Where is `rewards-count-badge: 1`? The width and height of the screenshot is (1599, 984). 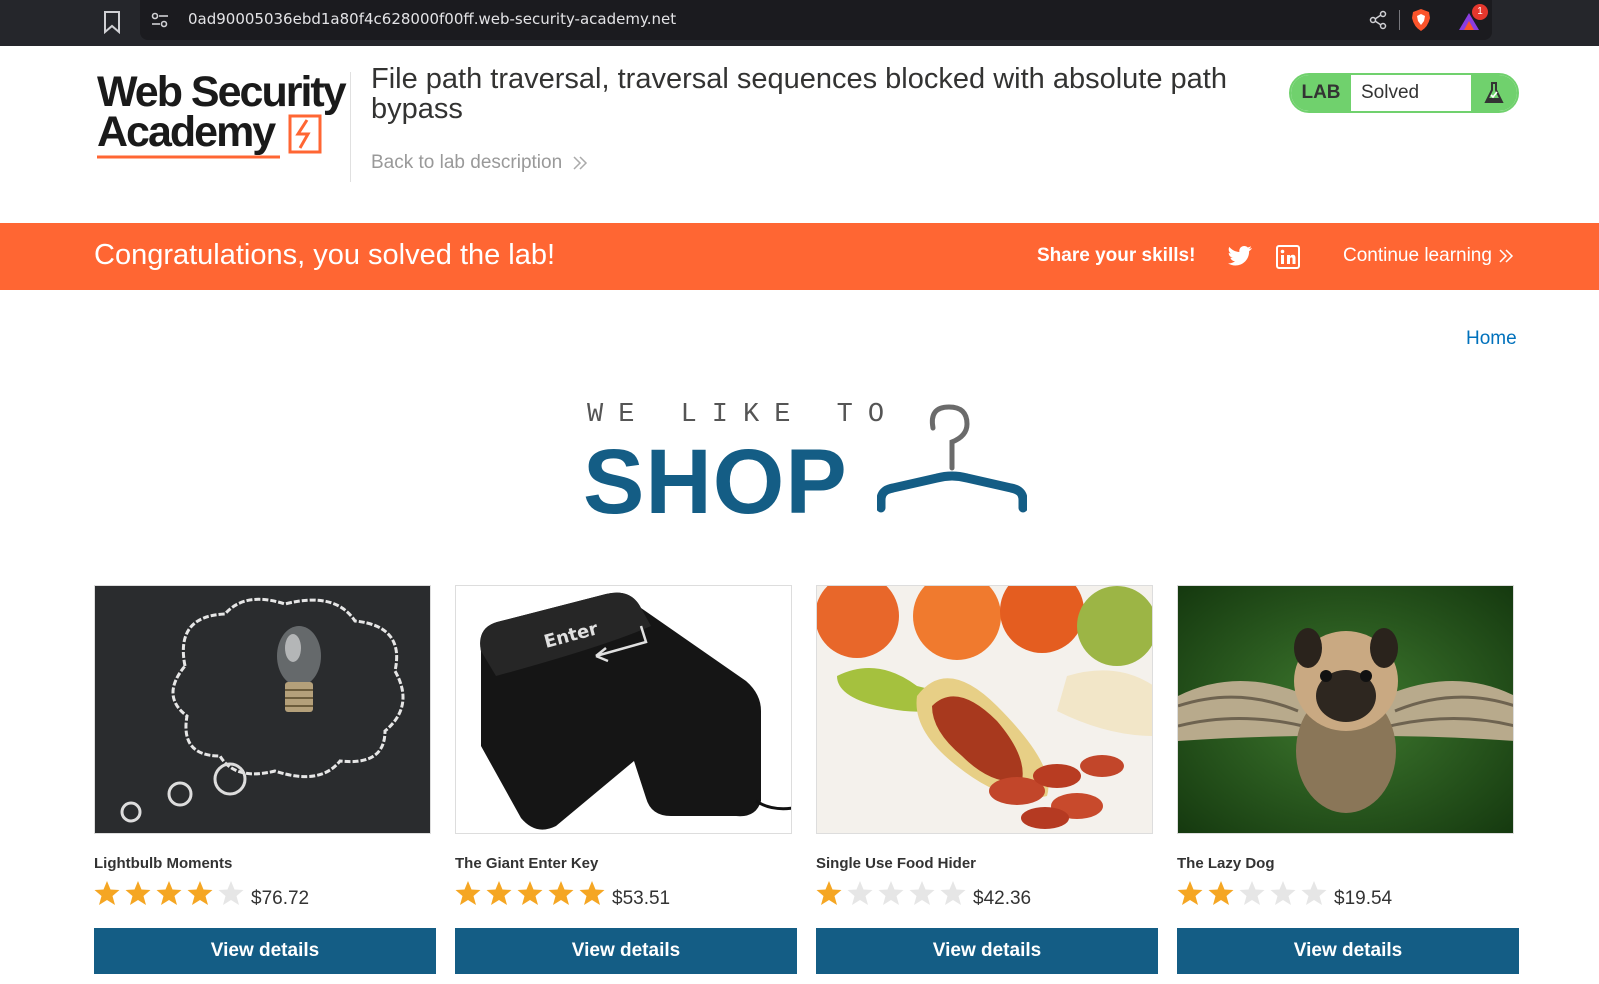
rewards-count-badge: 1 is located at coordinates (1480, 12).